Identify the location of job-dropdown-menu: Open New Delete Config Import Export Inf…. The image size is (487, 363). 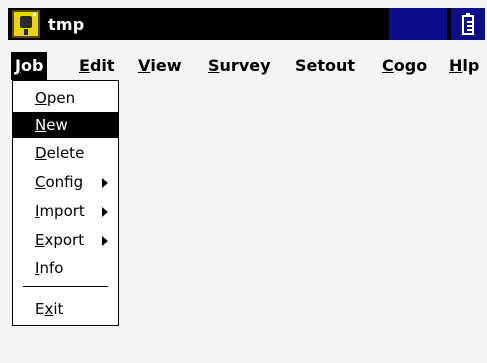
(65, 203).